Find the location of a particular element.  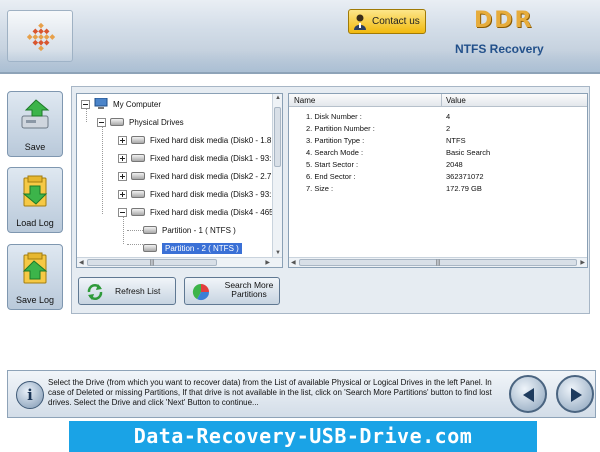

contact-us-button: Contact us is located at coordinates (387, 21).